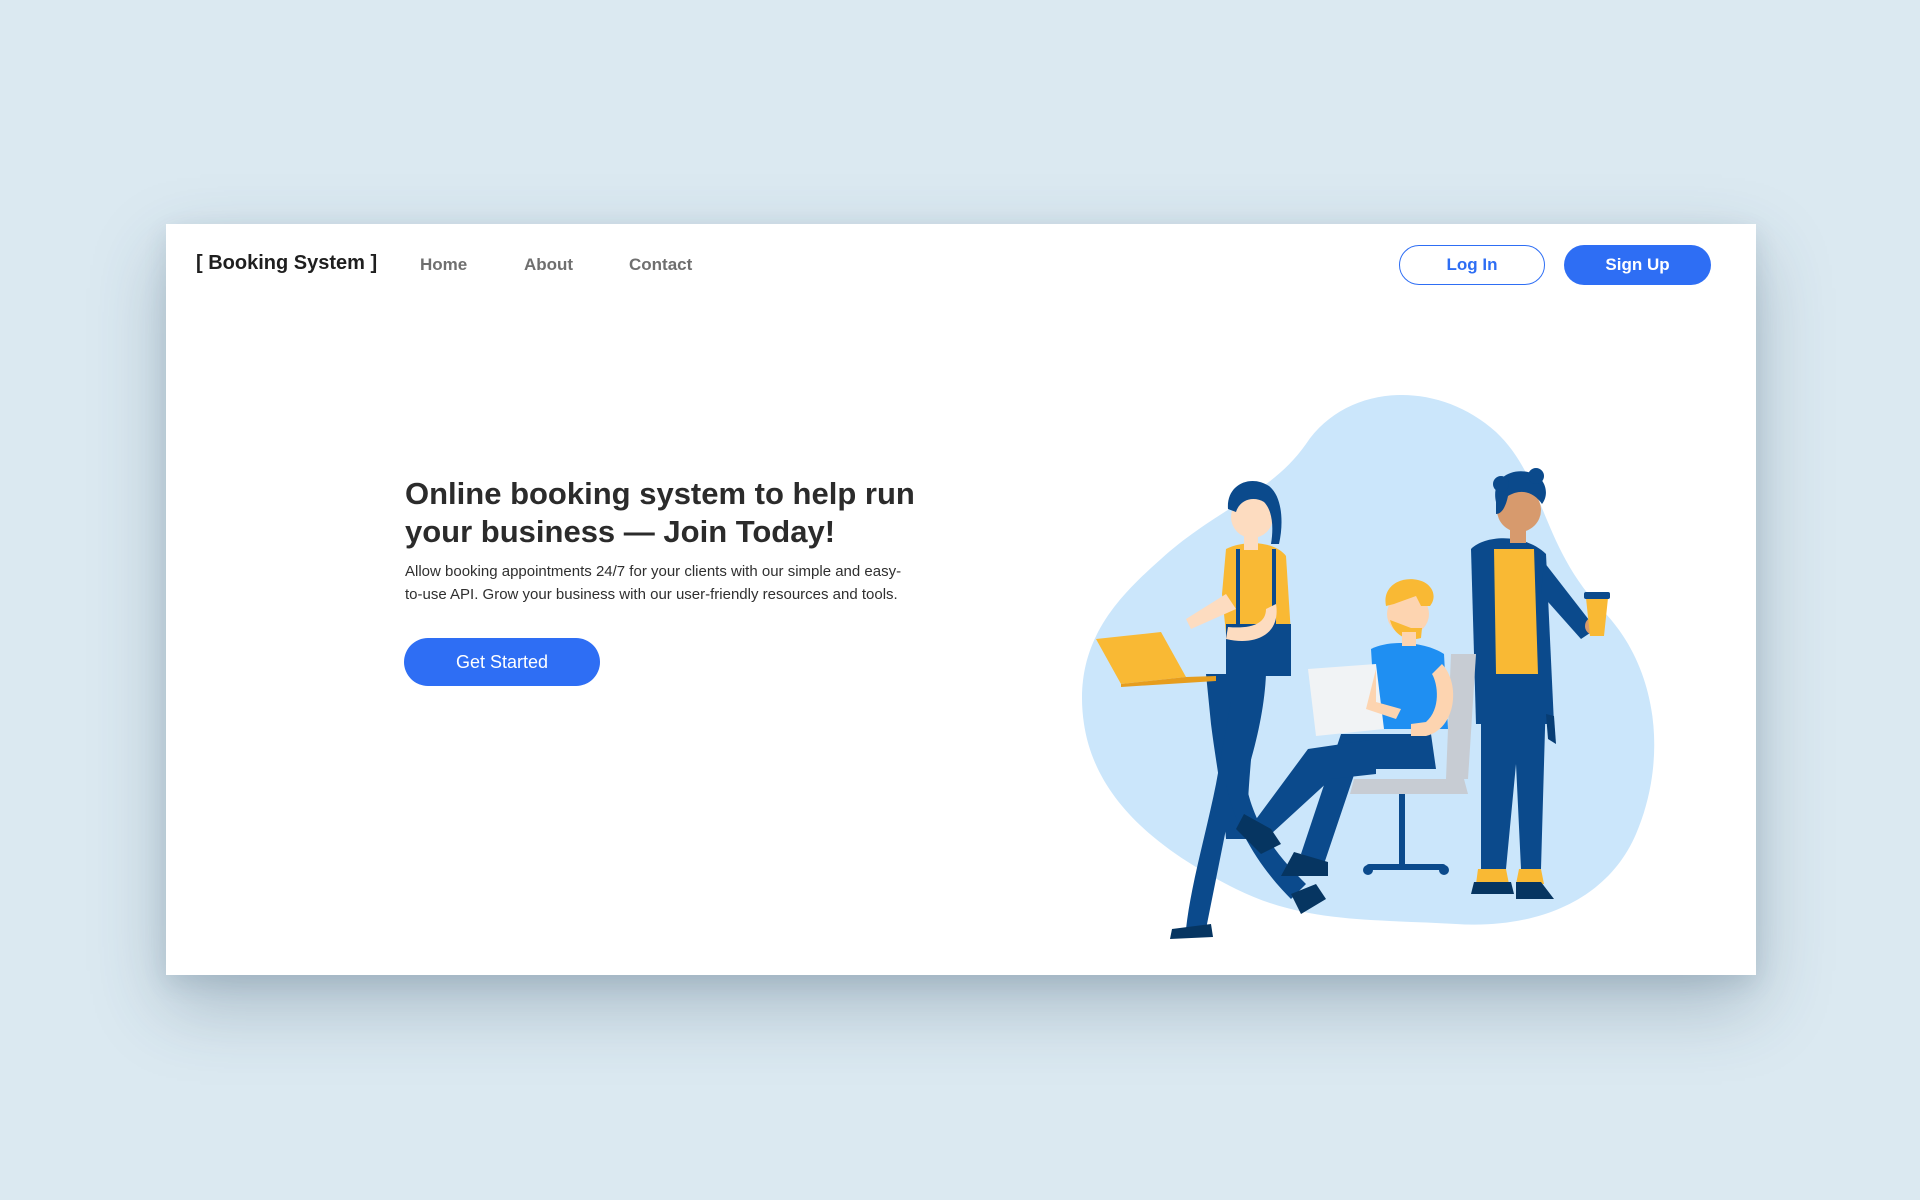  Describe the element at coordinates (660, 265) in the screenshot. I see `nav-link-contact: Contact` at that location.